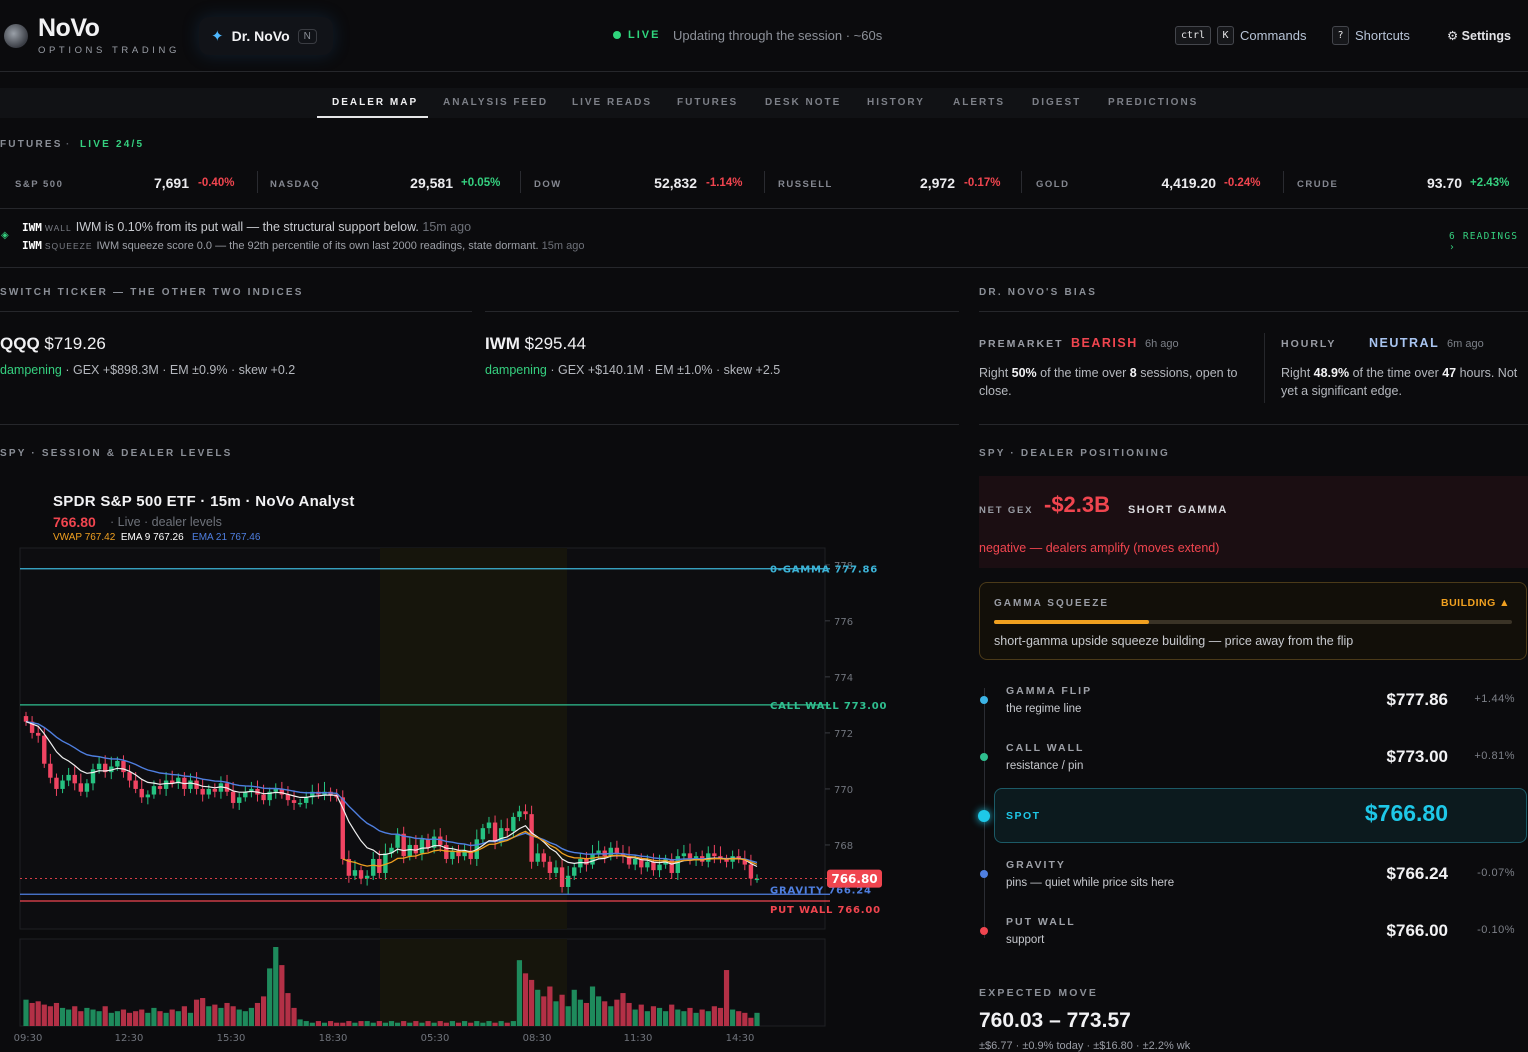  Describe the element at coordinates (32, 227) in the screenshot. I see `alert-ticker: IWM` at that location.